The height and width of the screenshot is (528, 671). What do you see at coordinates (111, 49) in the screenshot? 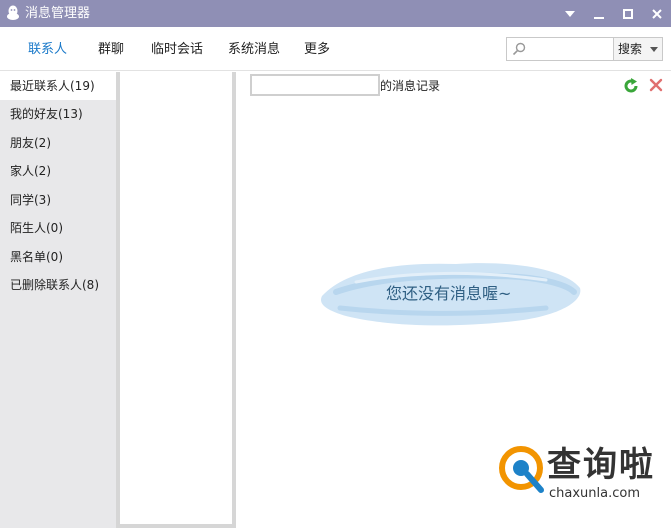
I see `tab-group-chat: 群聊` at bounding box center [111, 49].